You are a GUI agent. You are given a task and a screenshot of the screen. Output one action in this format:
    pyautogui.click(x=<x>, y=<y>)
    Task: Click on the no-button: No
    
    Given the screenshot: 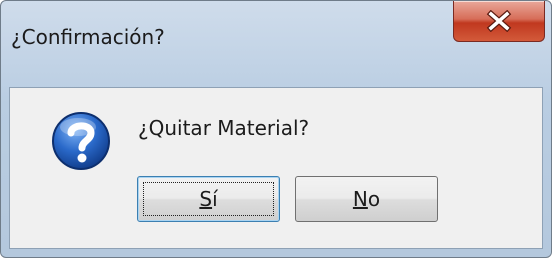 What is the action you would take?
    pyautogui.click(x=366, y=199)
    